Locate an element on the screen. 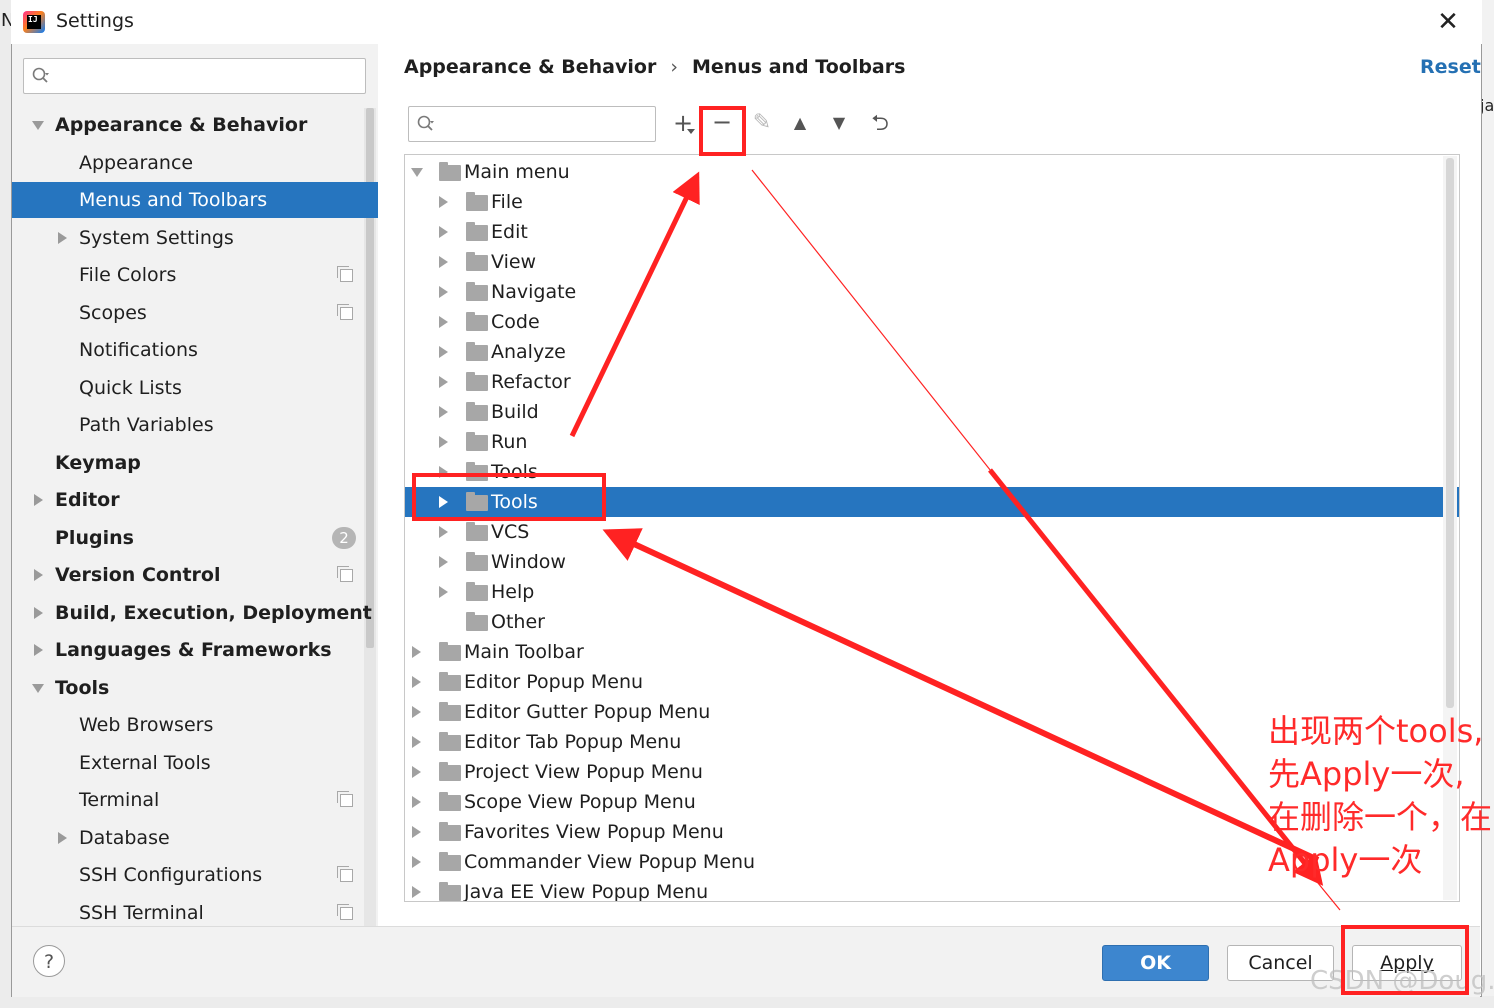  reset-link: Reset is located at coordinates (1450, 67).